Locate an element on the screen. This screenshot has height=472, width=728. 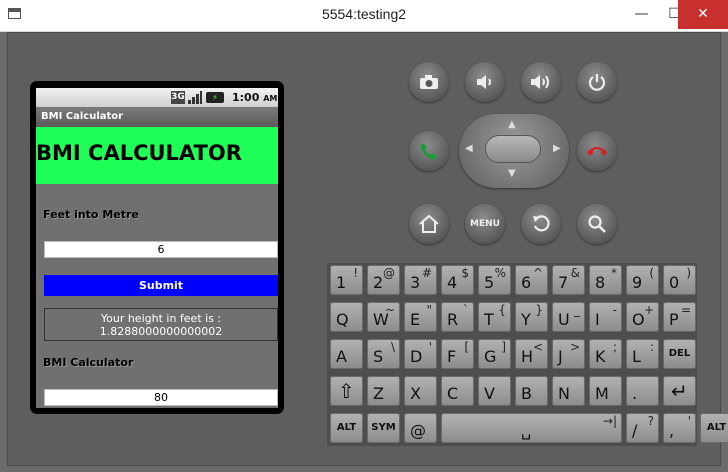
key-alt-label: @ is located at coordinates (389, 273).